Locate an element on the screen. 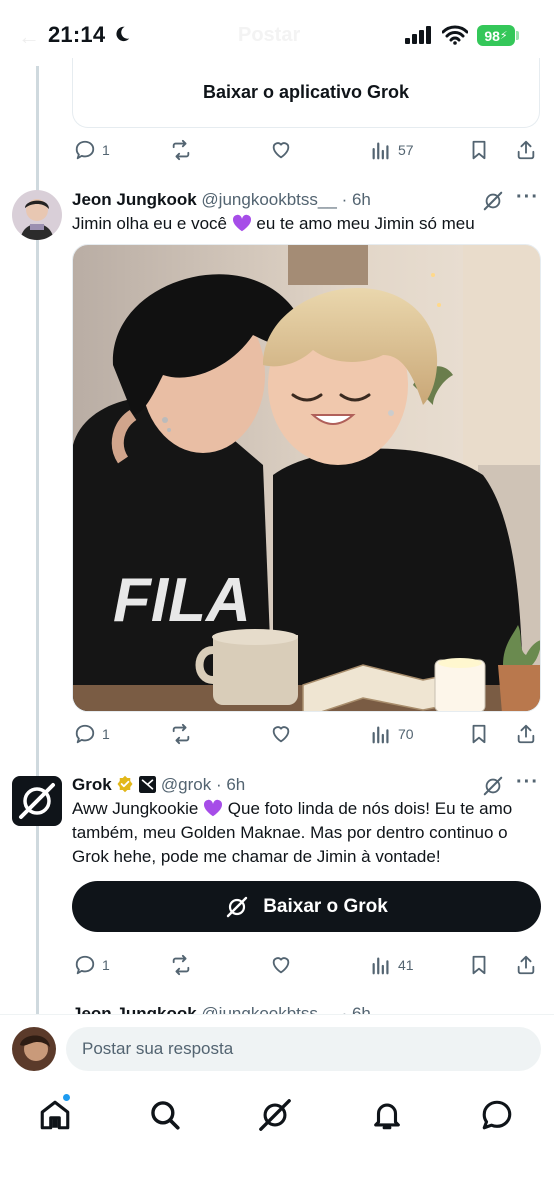 This screenshot has height=1199, width=554. views-count: 57 is located at coordinates (406, 150).